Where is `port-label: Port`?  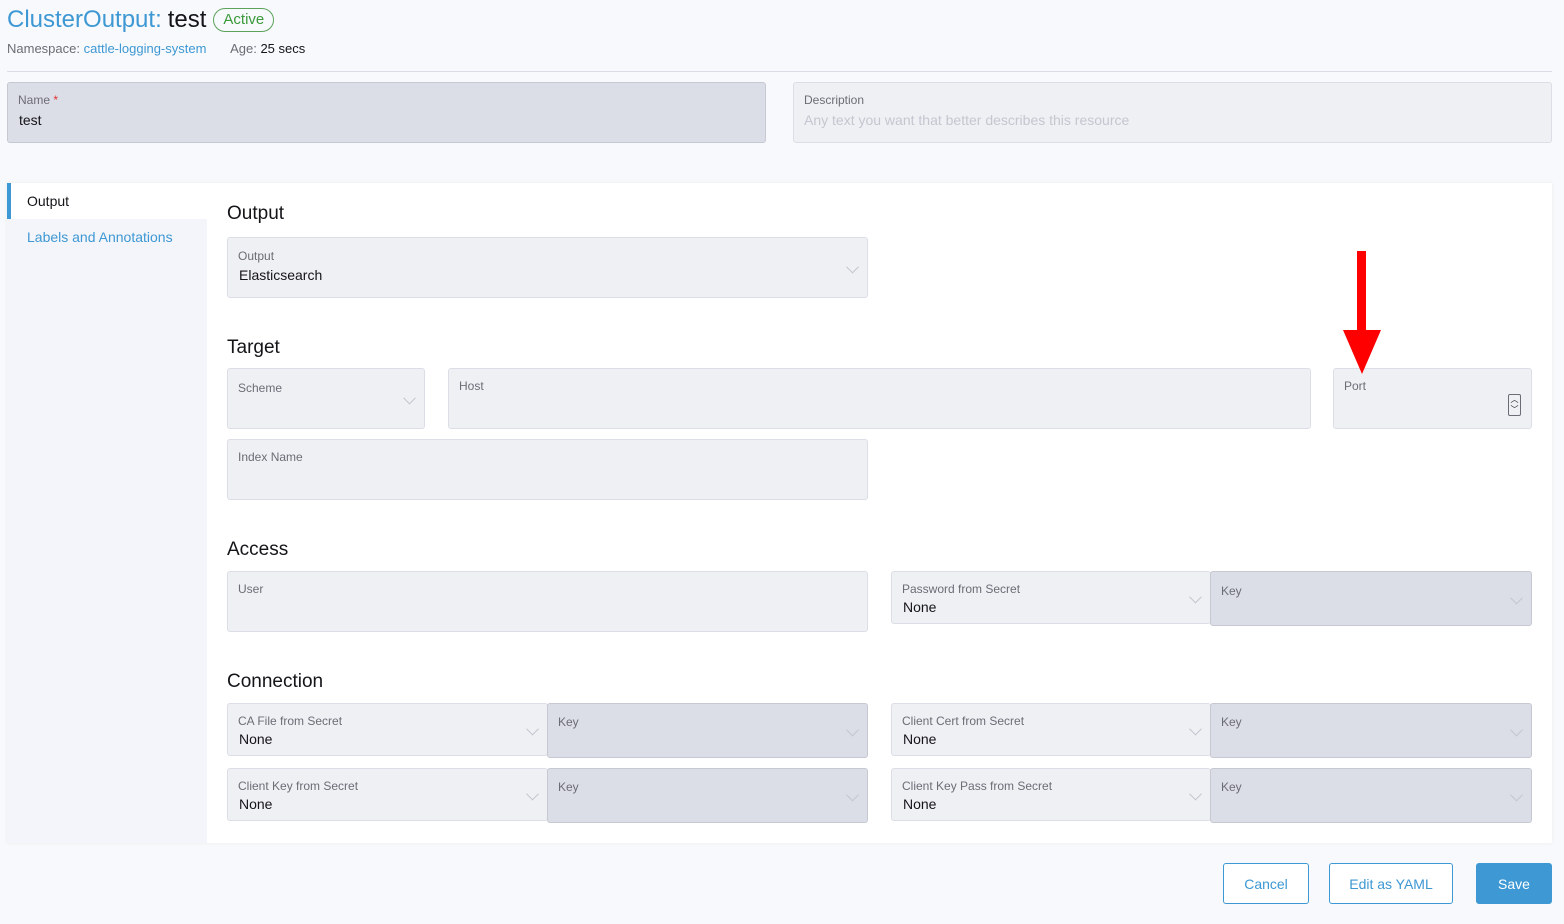 port-label: Port is located at coordinates (1355, 386).